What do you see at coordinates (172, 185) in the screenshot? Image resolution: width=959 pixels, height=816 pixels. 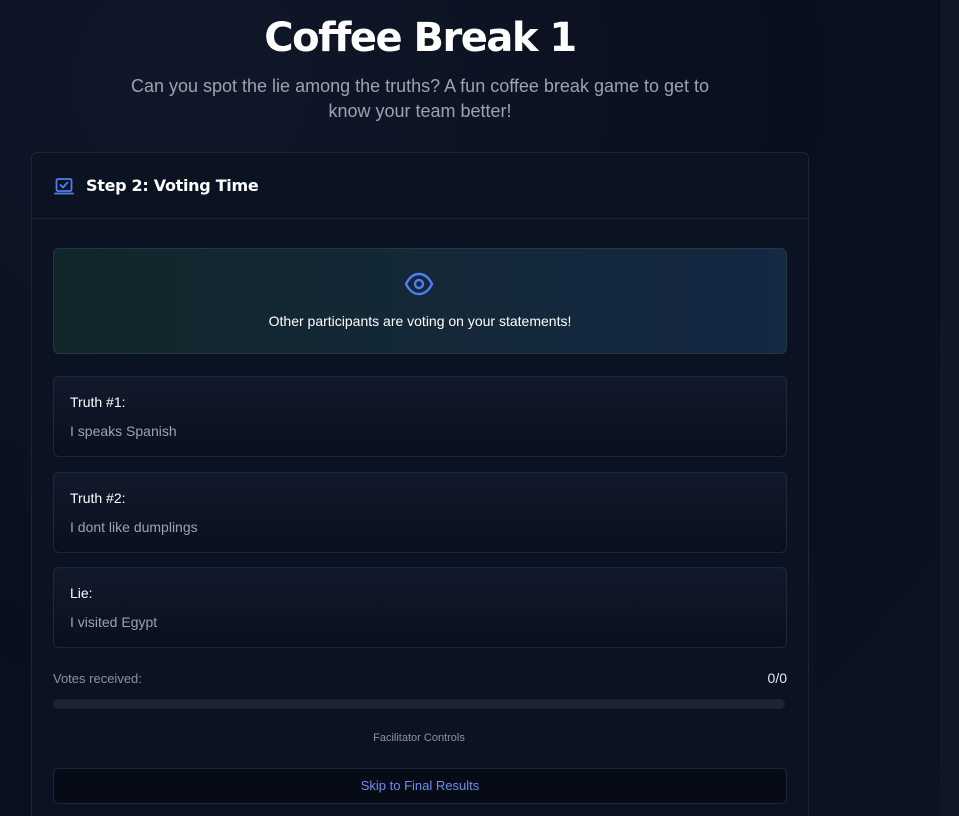 I see `step-title: Step 2: Voting Time` at bounding box center [172, 185].